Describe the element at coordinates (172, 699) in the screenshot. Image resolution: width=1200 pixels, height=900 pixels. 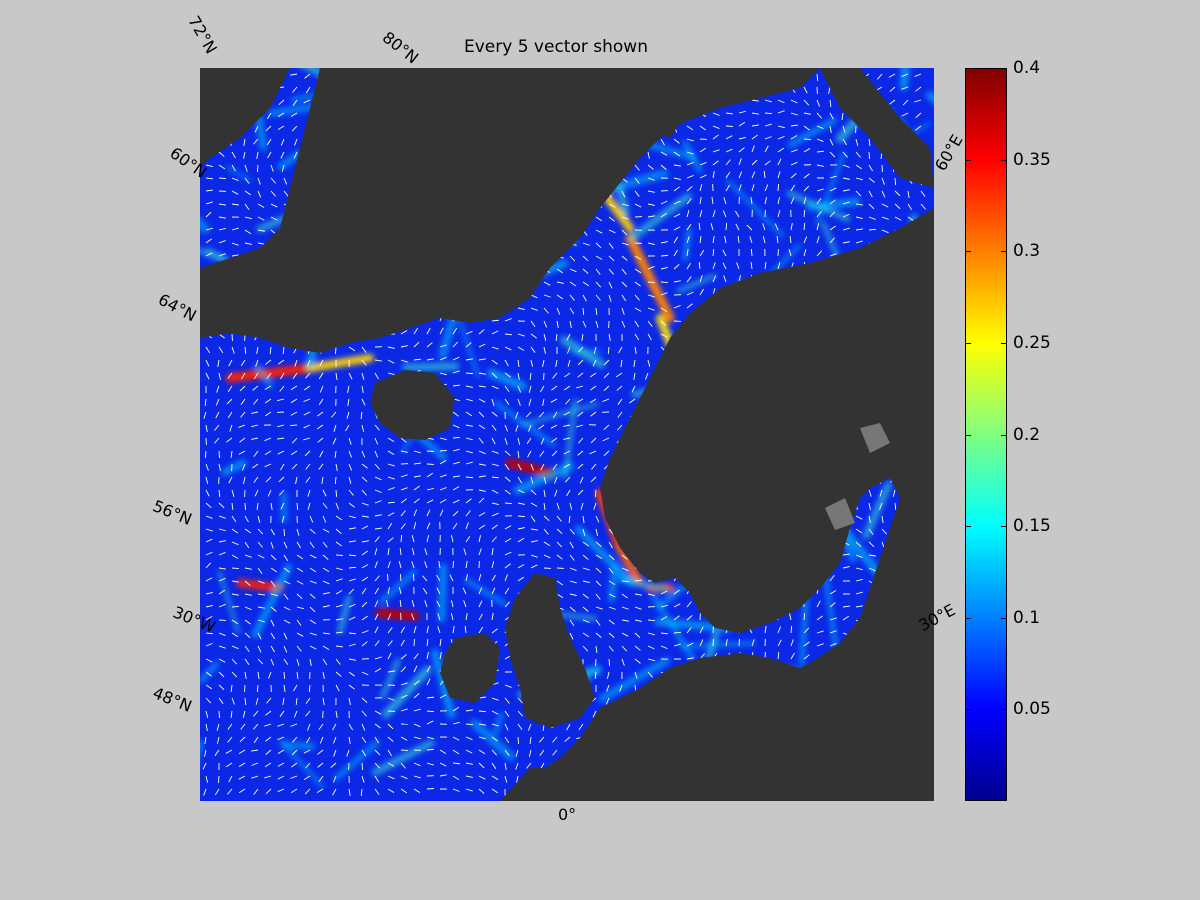
I see `label-48n: 48°N` at that location.